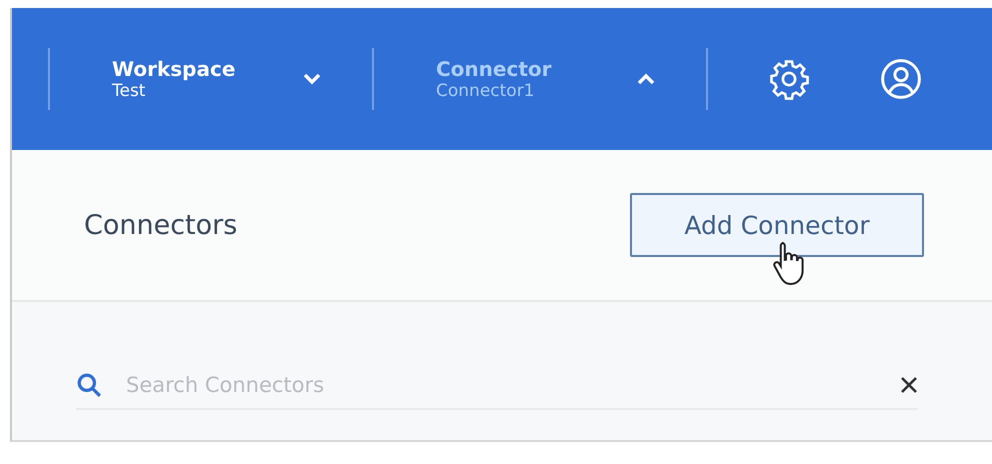 This screenshot has width=992, height=464. Describe the element at coordinates (129, 91) in the screenshot. I see `menu-value: Test` at that location.